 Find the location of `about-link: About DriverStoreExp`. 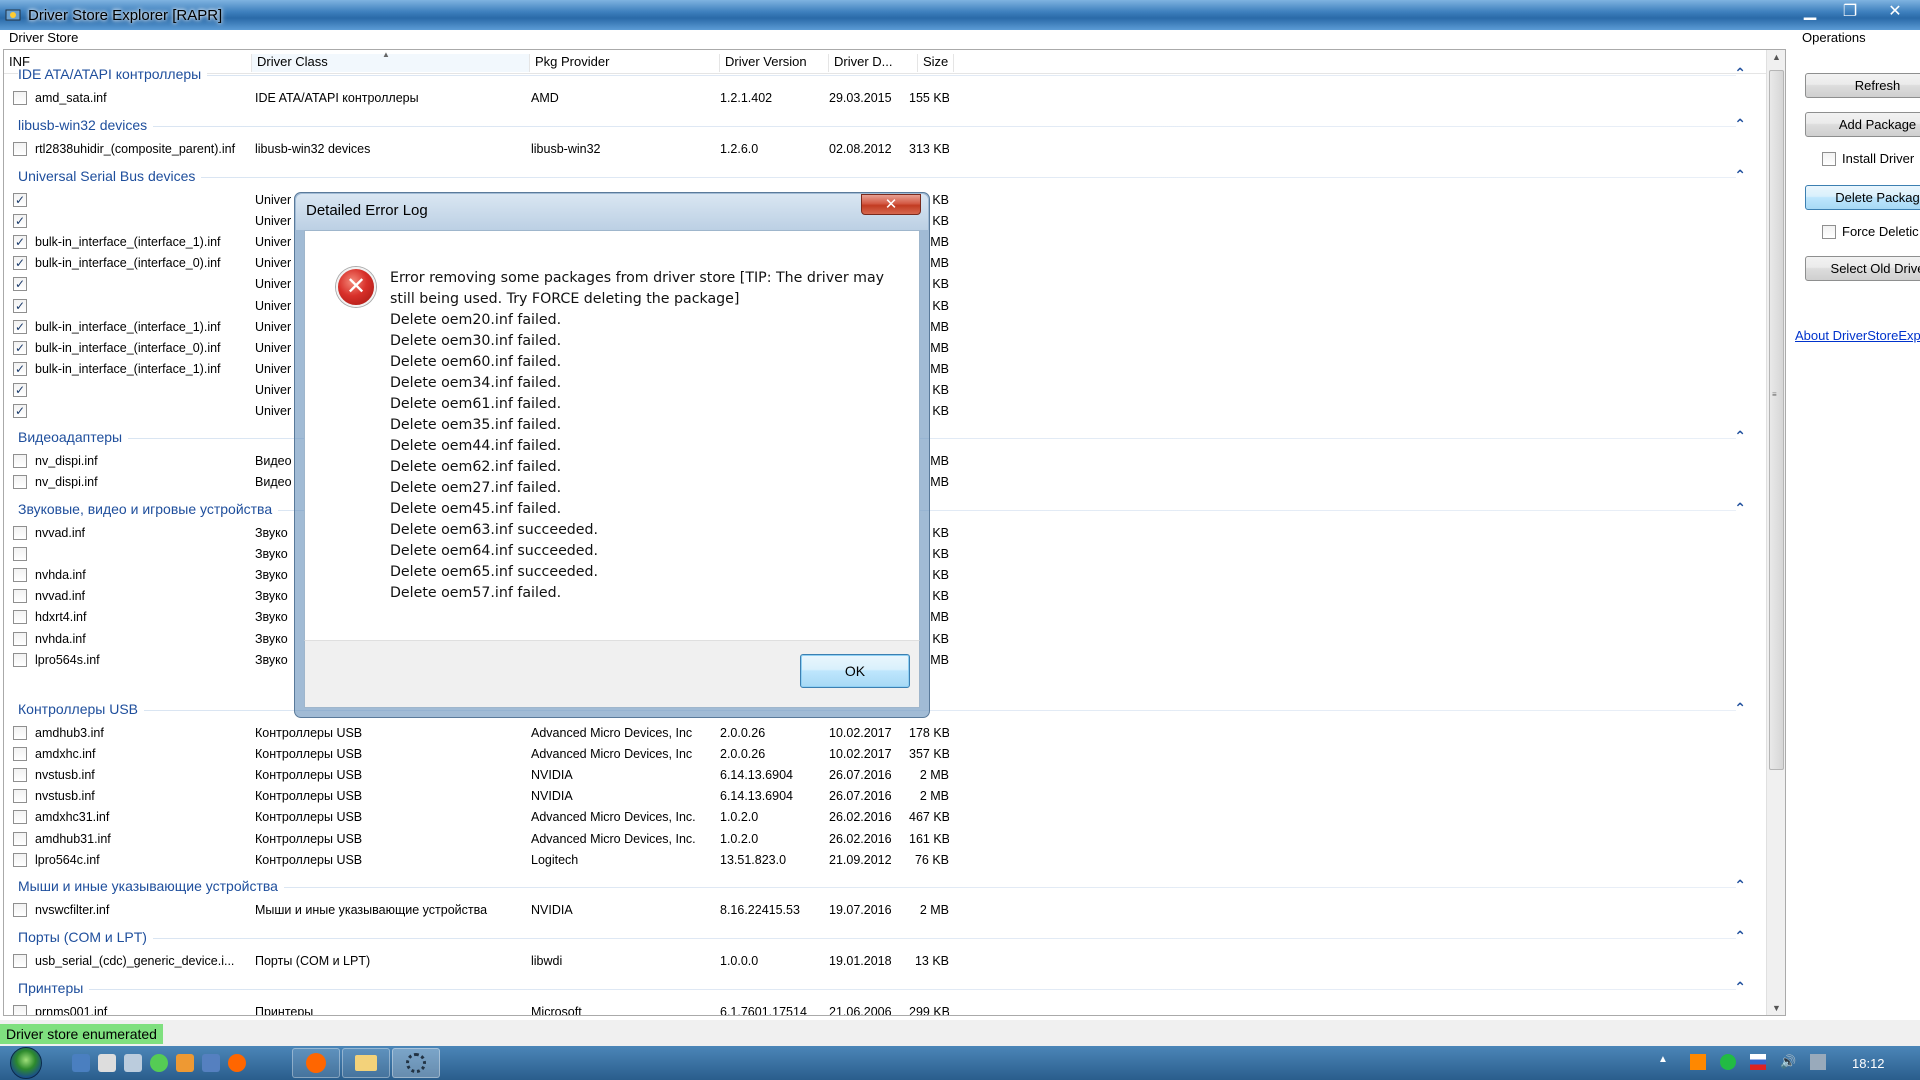

about-link: About DriverStoreExp is located at coordinates (1857, 335).